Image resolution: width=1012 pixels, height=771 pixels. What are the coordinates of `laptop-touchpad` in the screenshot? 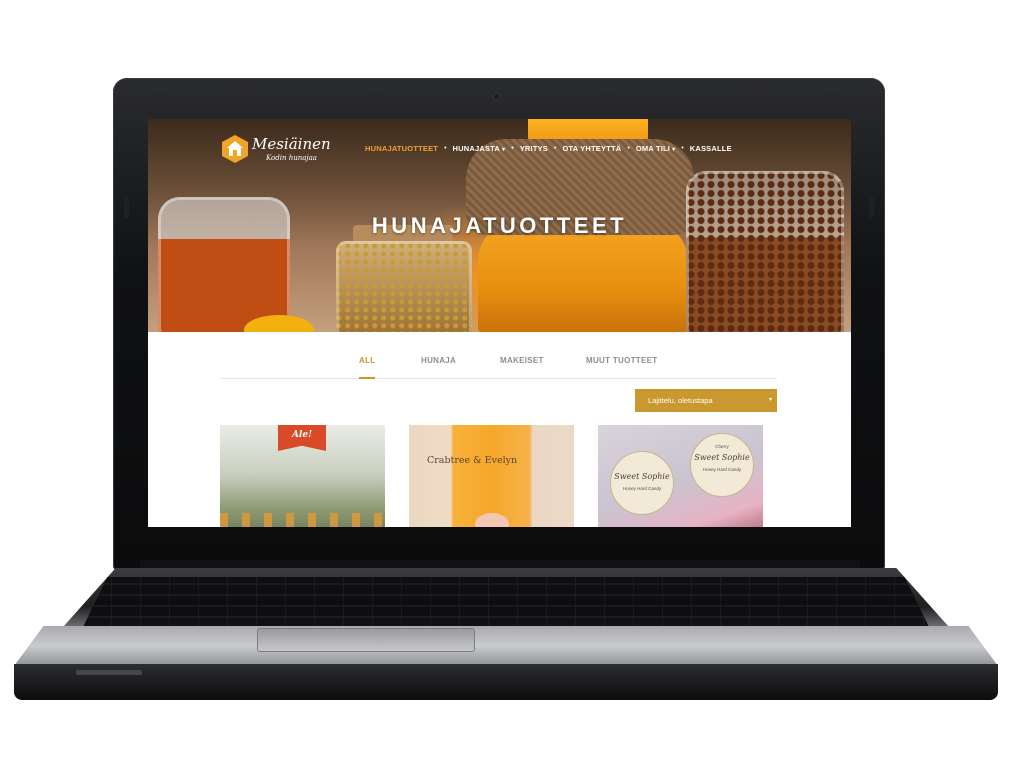 It's located at (366, 640).